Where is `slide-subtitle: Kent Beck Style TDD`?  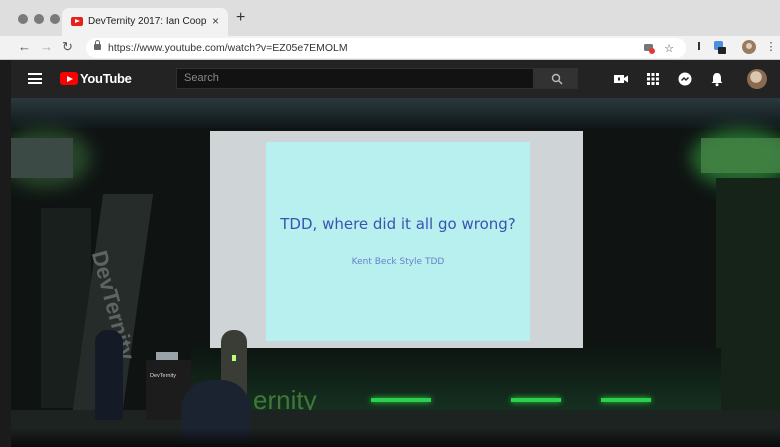 slide-subtitle: Kent Beck Style TDD is located at coordinates (398, 262).